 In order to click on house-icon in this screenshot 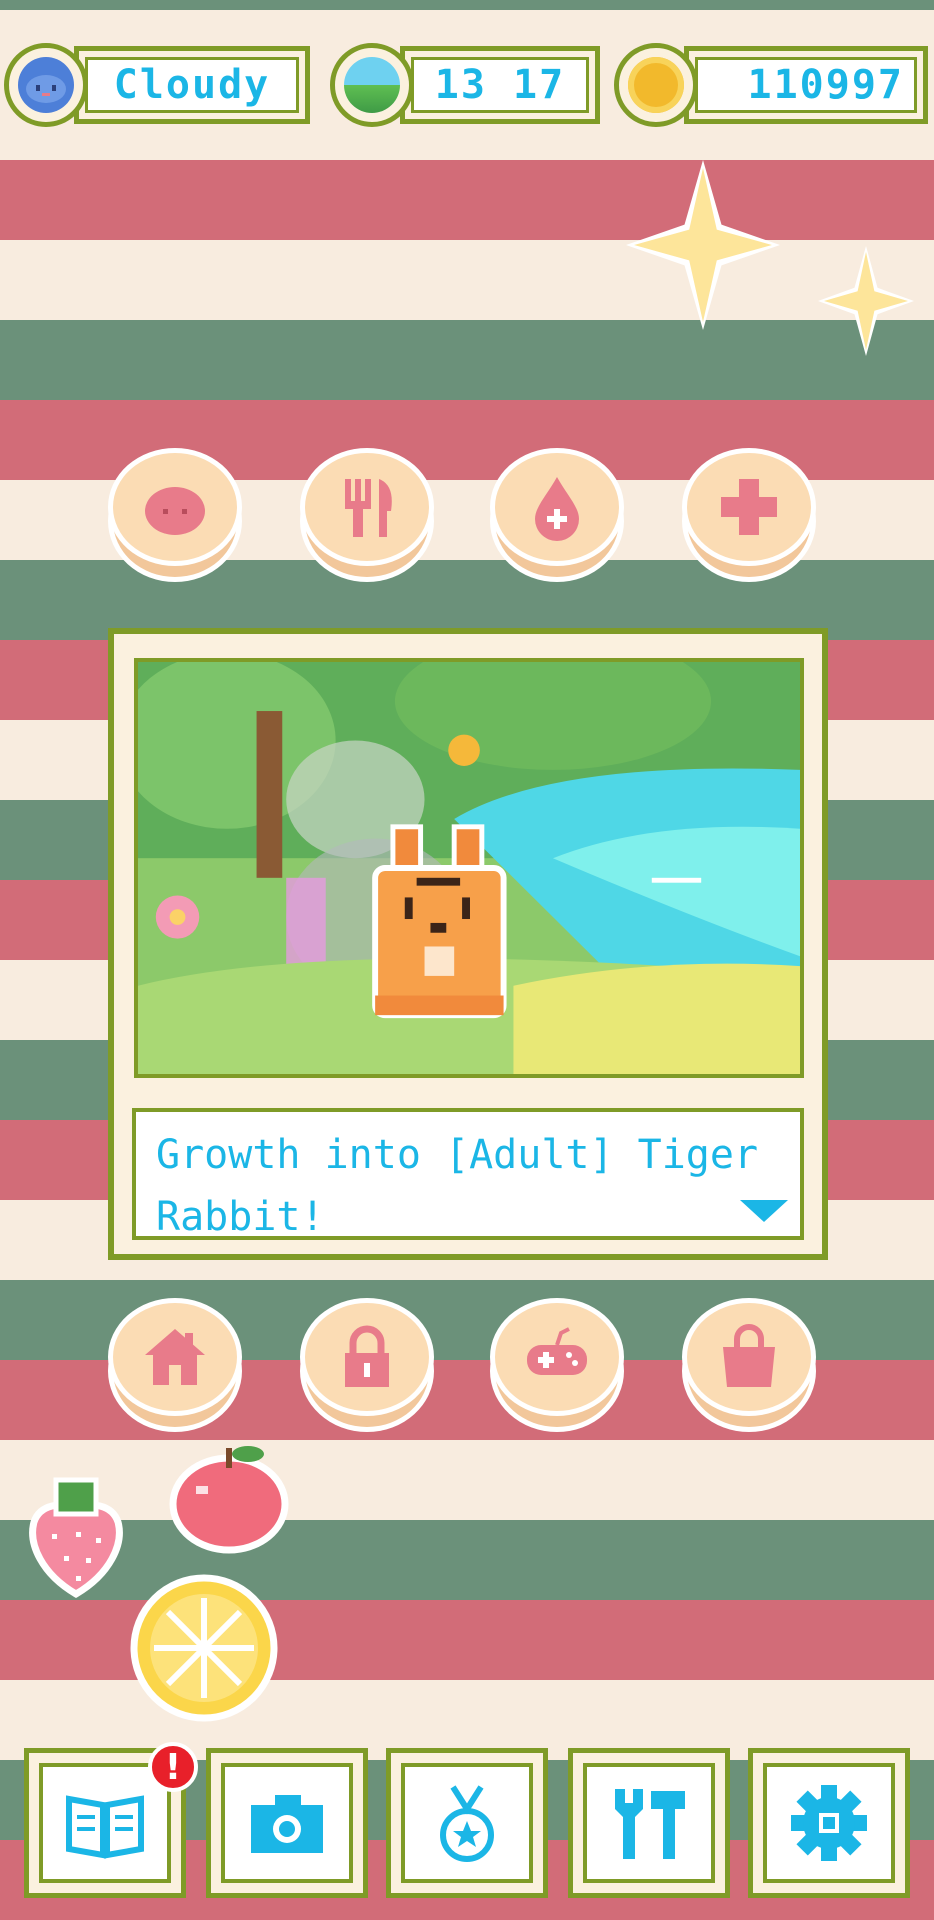, I will do `click(175, 1357)`.